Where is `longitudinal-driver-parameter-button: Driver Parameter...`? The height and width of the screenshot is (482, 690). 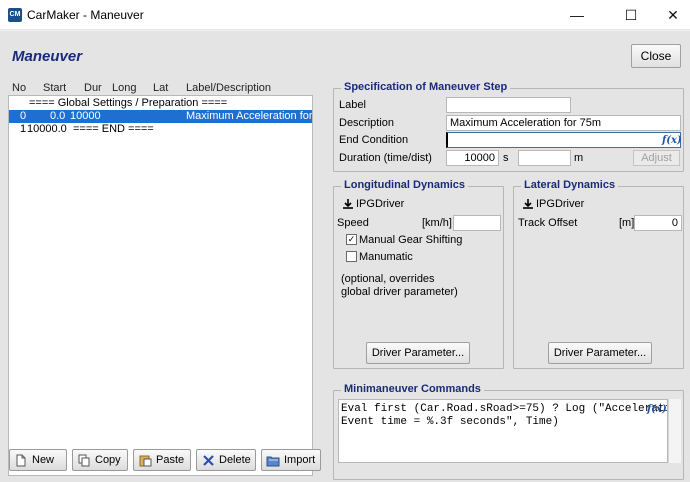 longitudinal-driver-parameter-button: Driver Parameter... is located at coordinates (418, 353).